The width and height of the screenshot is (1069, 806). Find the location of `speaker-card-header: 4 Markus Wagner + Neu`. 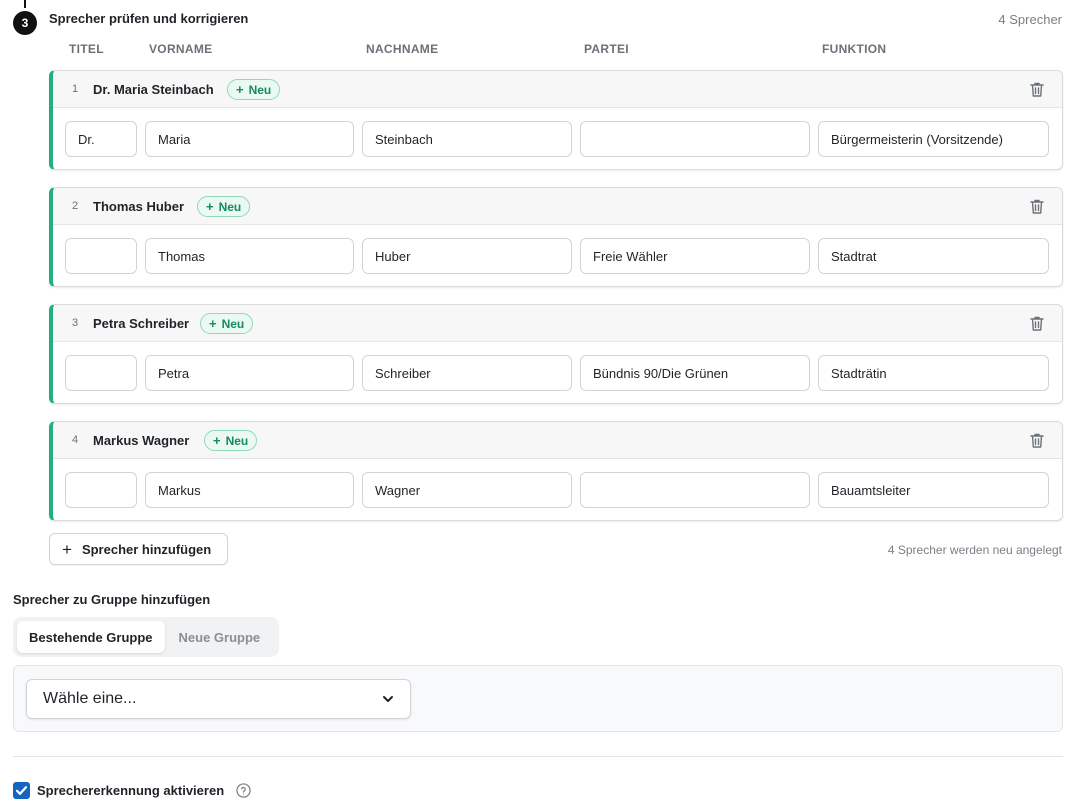

speaker-card-header: 4 Markus Wagner + Neu is located at coordinates (557, 440).